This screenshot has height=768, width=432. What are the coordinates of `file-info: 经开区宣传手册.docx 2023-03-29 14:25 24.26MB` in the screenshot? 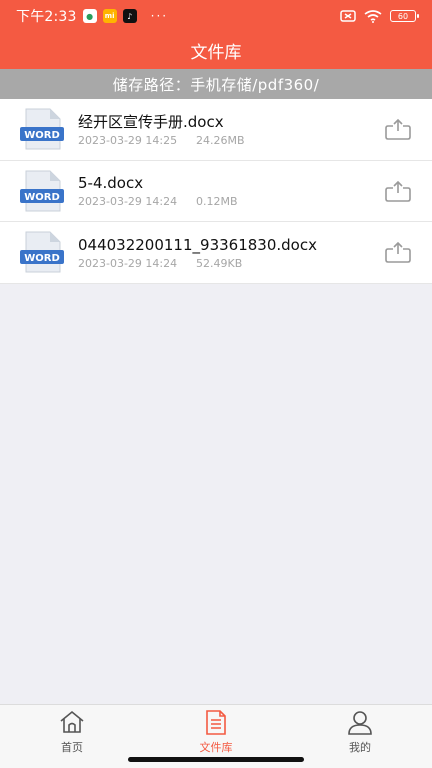 It's located at (231, 129).